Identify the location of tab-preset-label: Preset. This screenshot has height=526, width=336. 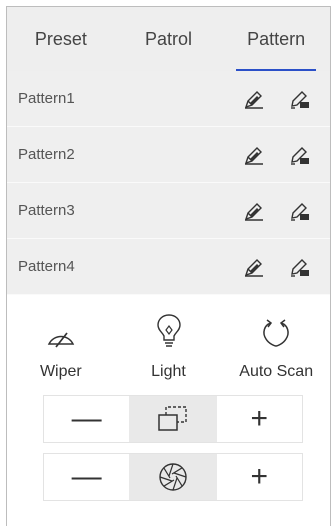
(60, 38).